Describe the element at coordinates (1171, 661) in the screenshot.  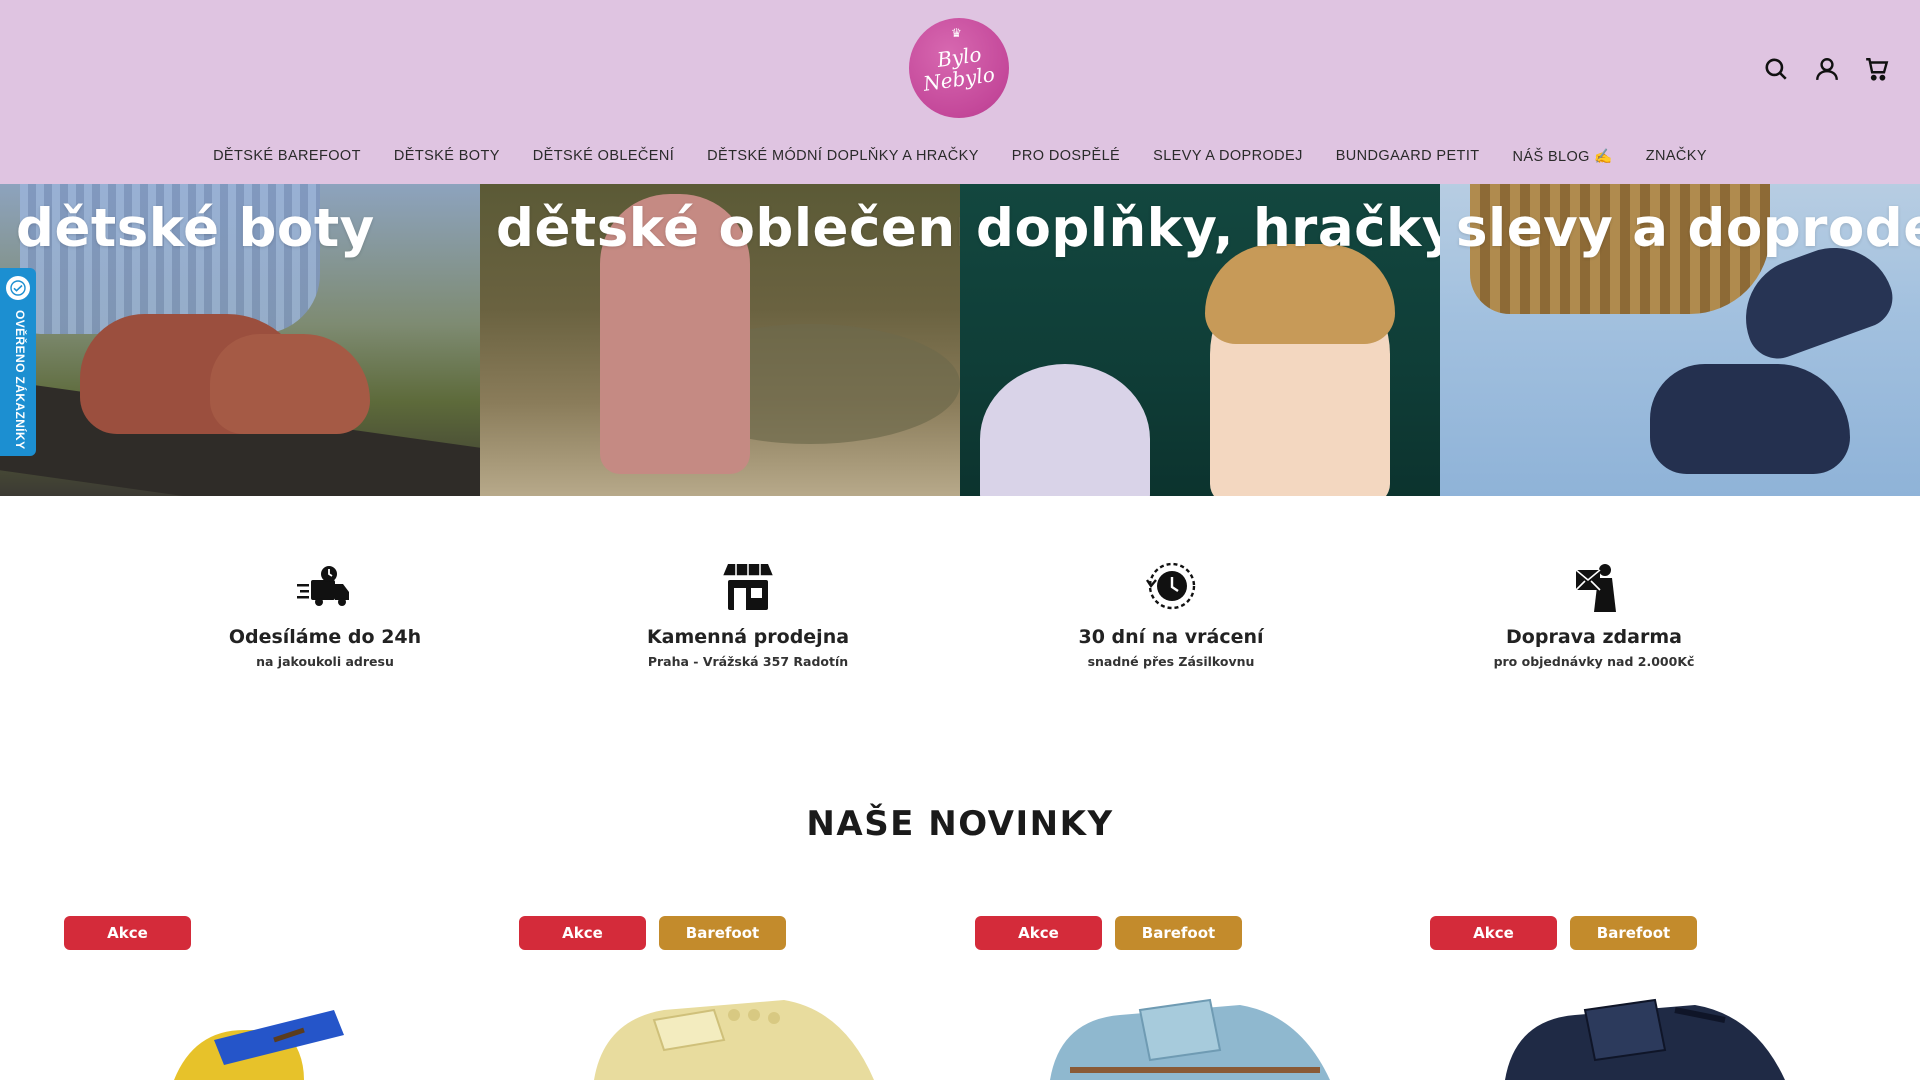
I see `feature-subtitle: snadné přes Zásilkovnu` at that location.